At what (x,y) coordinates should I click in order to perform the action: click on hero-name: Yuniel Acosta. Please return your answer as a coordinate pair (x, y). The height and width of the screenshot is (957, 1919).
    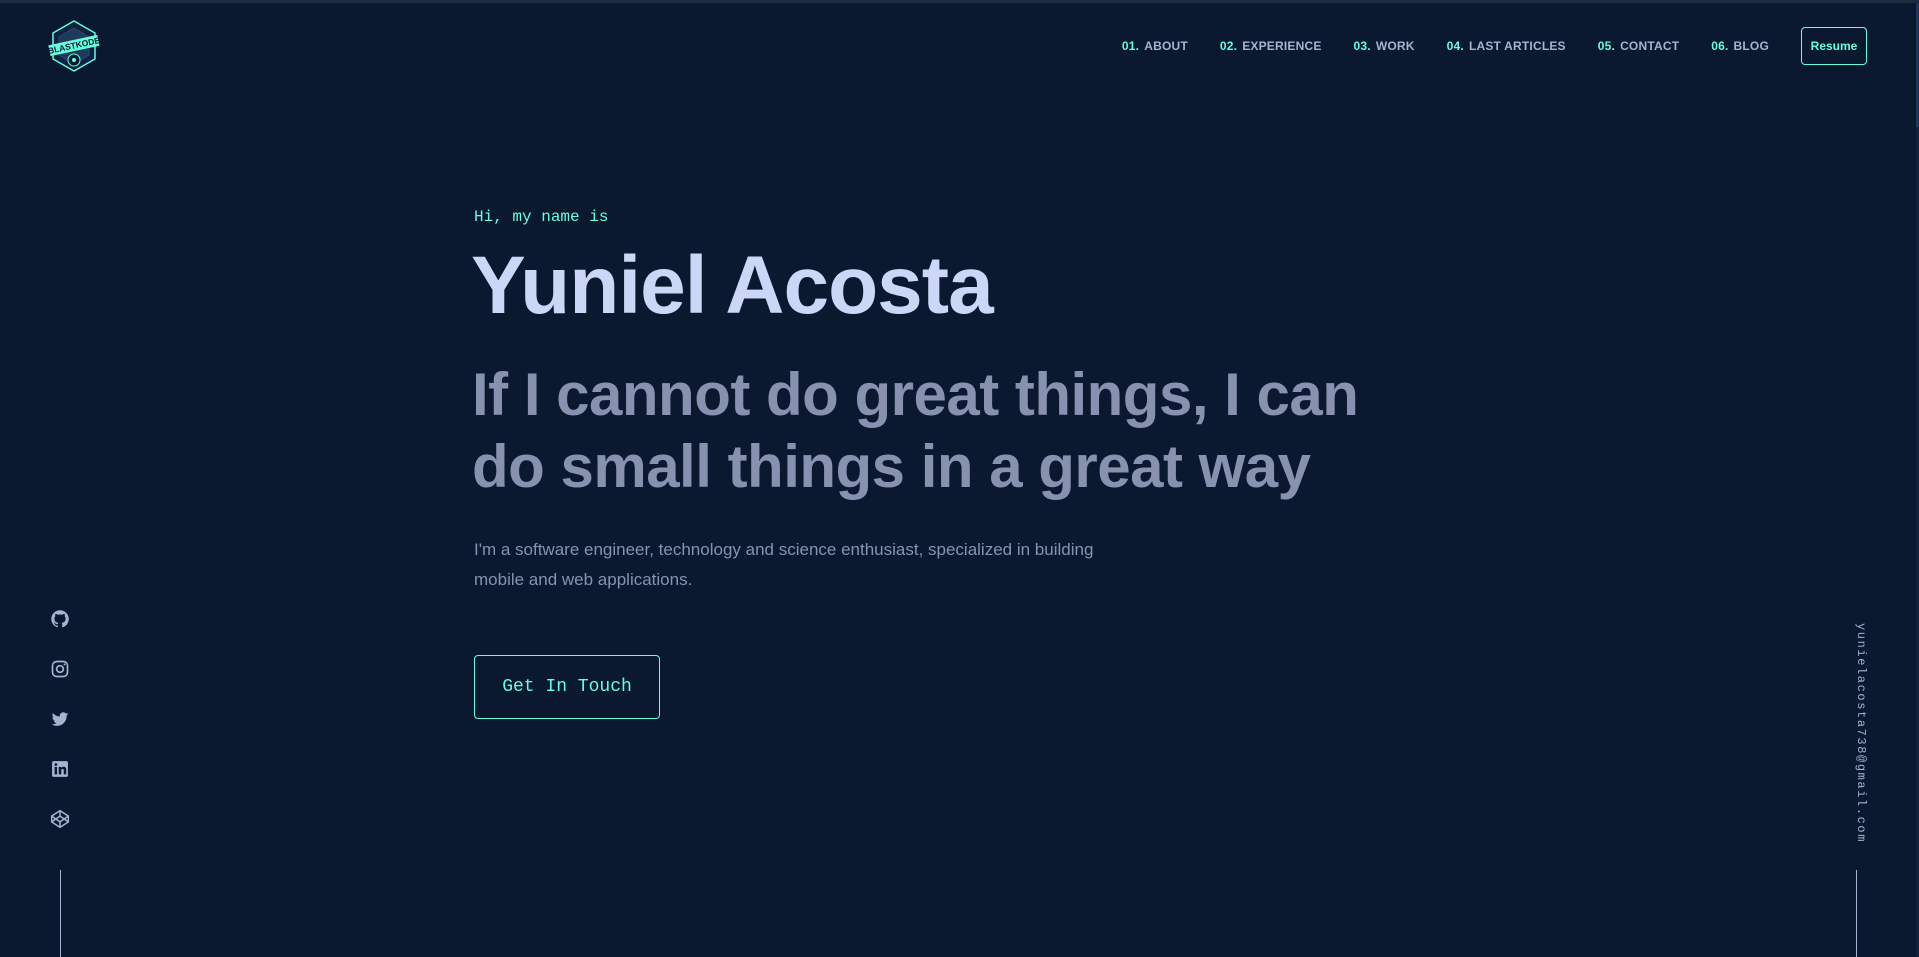
    Looking at the image, I should click on (732, 285).